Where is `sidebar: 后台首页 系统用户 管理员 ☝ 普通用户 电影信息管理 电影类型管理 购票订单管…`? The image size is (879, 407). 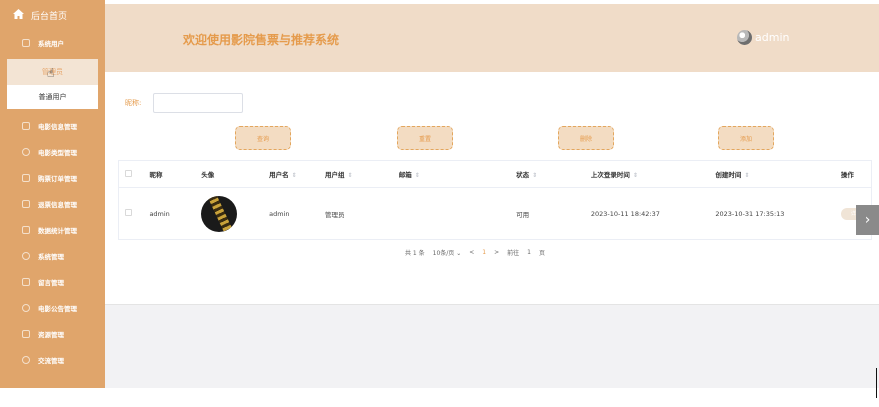
sidebar: 后台首页 系统用户 管理员 ☝ 普通用户 电影信息管理 电影类型管理 购票订单管… is located at coordinates (52, 194).